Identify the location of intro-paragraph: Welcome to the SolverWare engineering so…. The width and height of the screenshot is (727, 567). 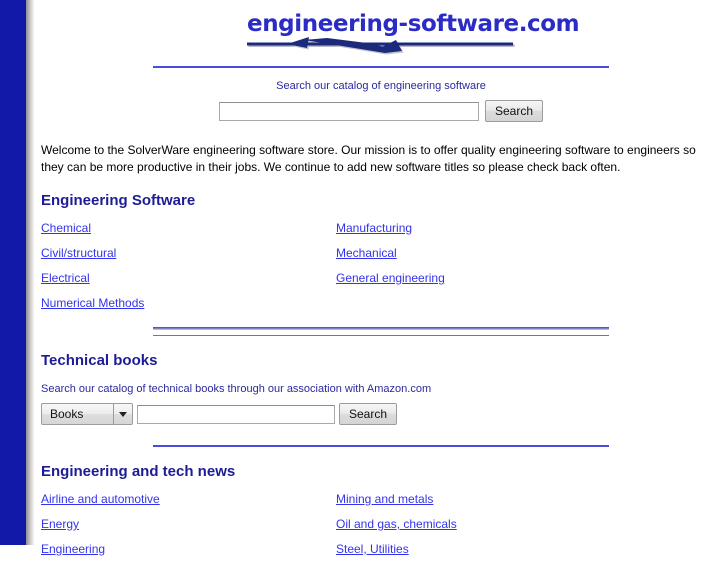
(368, 158).